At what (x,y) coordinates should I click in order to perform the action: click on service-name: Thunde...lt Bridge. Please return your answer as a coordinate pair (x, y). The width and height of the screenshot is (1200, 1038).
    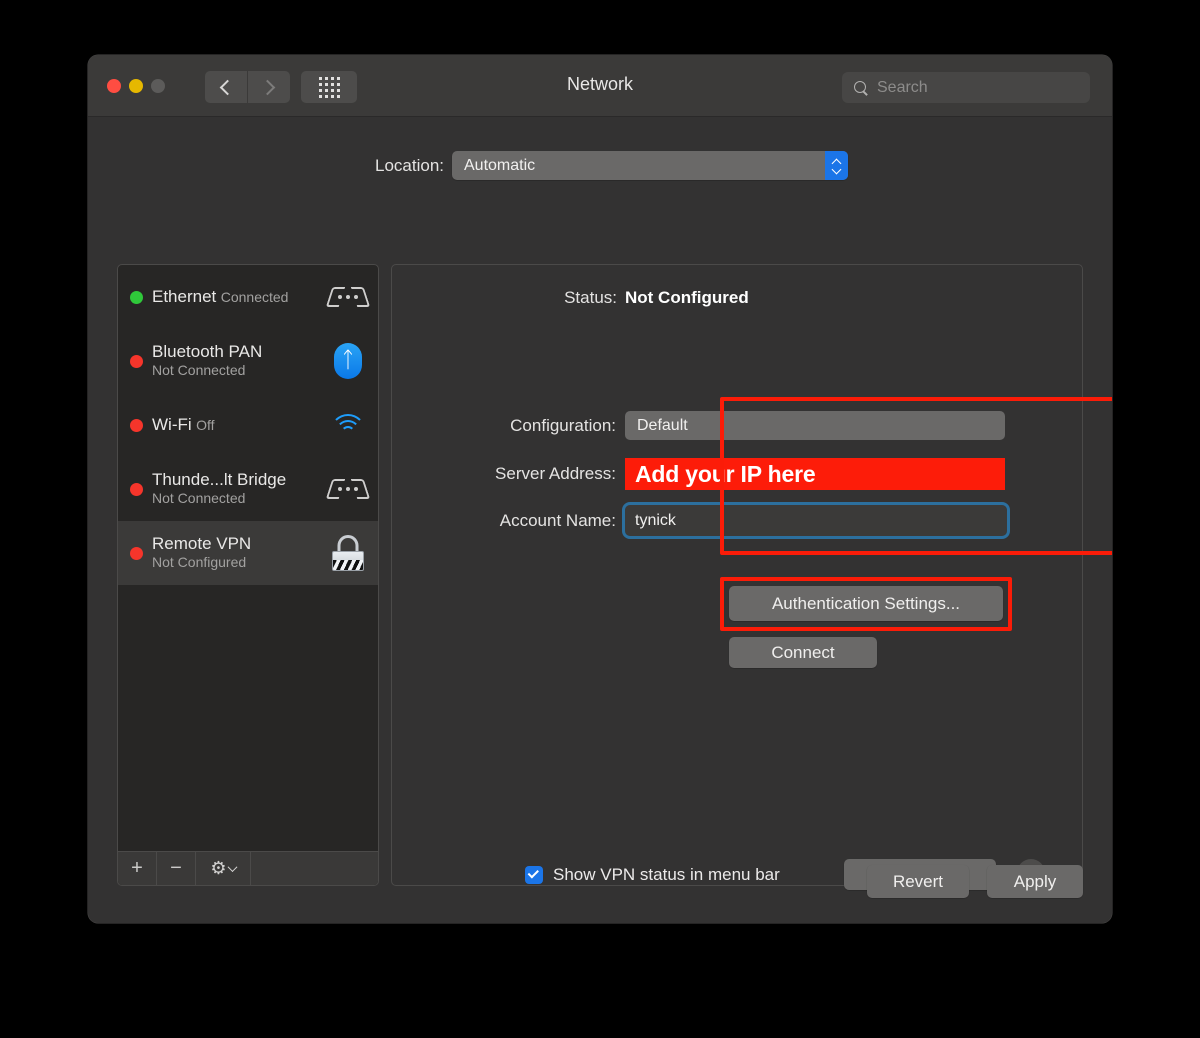
    Looking at the image, I should click on (219, 479).